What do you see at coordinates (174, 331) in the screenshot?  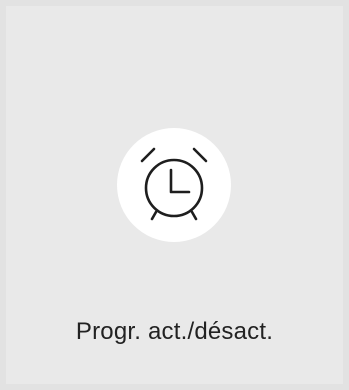 I see `tile-label: Progr. act./désact.` at bounding box center [174, 331].